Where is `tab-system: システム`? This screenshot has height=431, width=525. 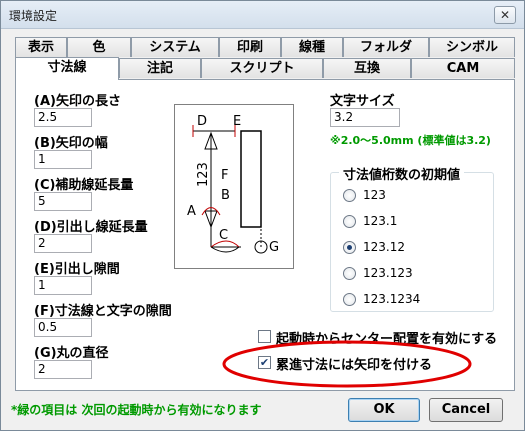 tab-system: システム is located at coordinates (175, 47).